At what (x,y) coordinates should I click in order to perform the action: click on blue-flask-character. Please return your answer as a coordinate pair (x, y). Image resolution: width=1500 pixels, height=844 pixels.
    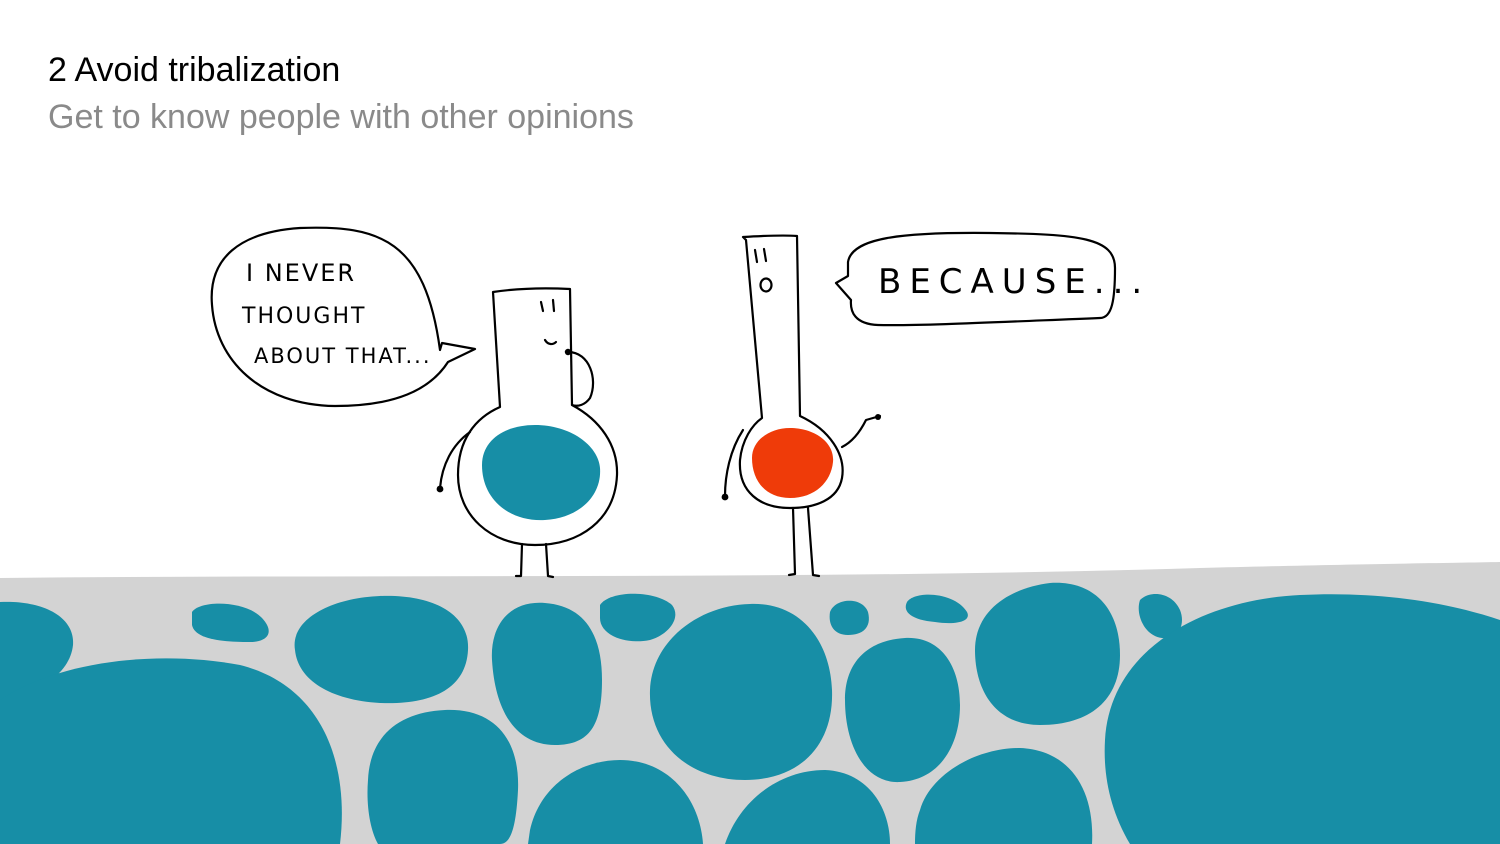
    Looking at the image, I should click on (527, 433).